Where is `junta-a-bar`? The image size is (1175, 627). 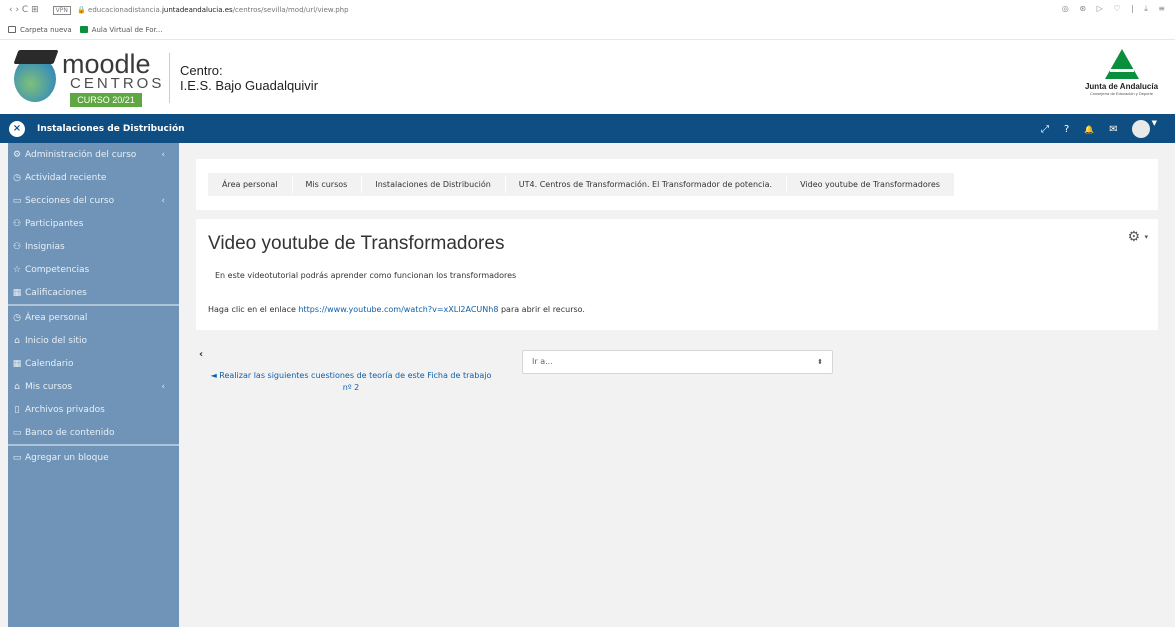
junta-a-bar is located at coordinates (1122, 70).